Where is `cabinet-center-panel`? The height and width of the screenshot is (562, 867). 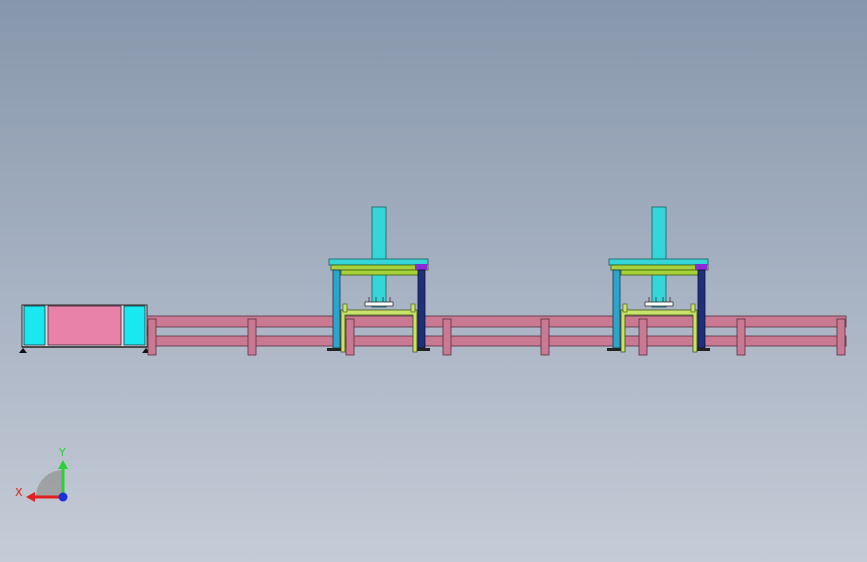 cabinet-center-panel is located at coordinates (84, 325).